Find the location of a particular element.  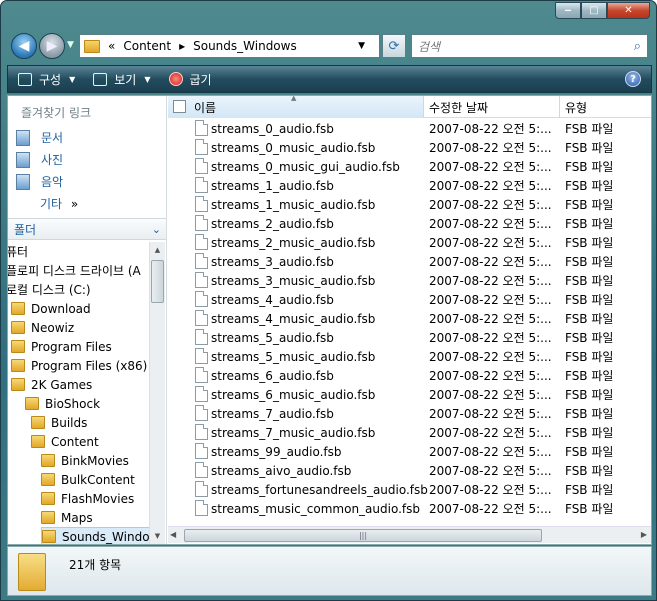

address-bar: « Content ▸ Sounds_Windows ▼ is located at coordinates (229, 46).